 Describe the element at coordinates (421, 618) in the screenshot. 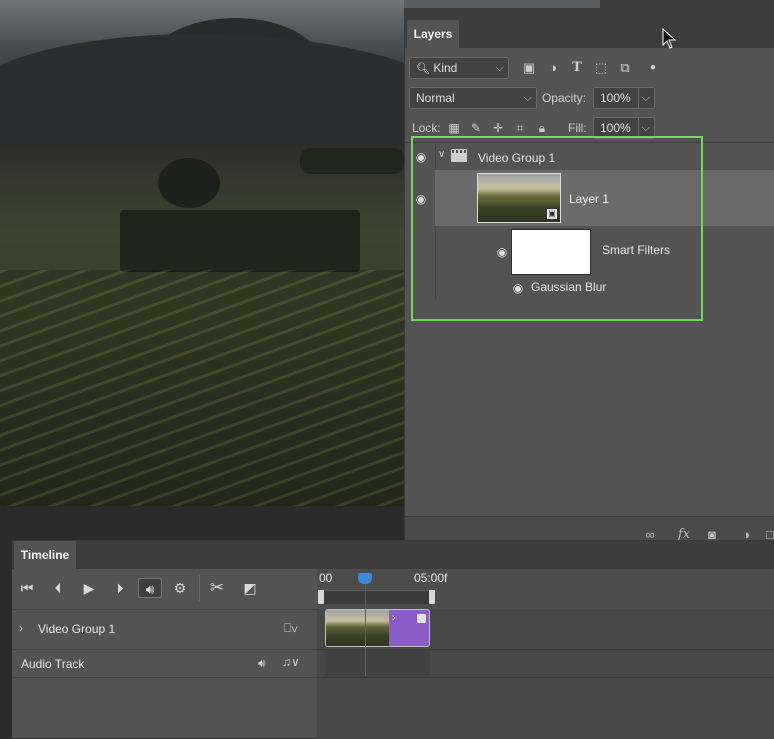

I see `clip-menu-icon` at that location.